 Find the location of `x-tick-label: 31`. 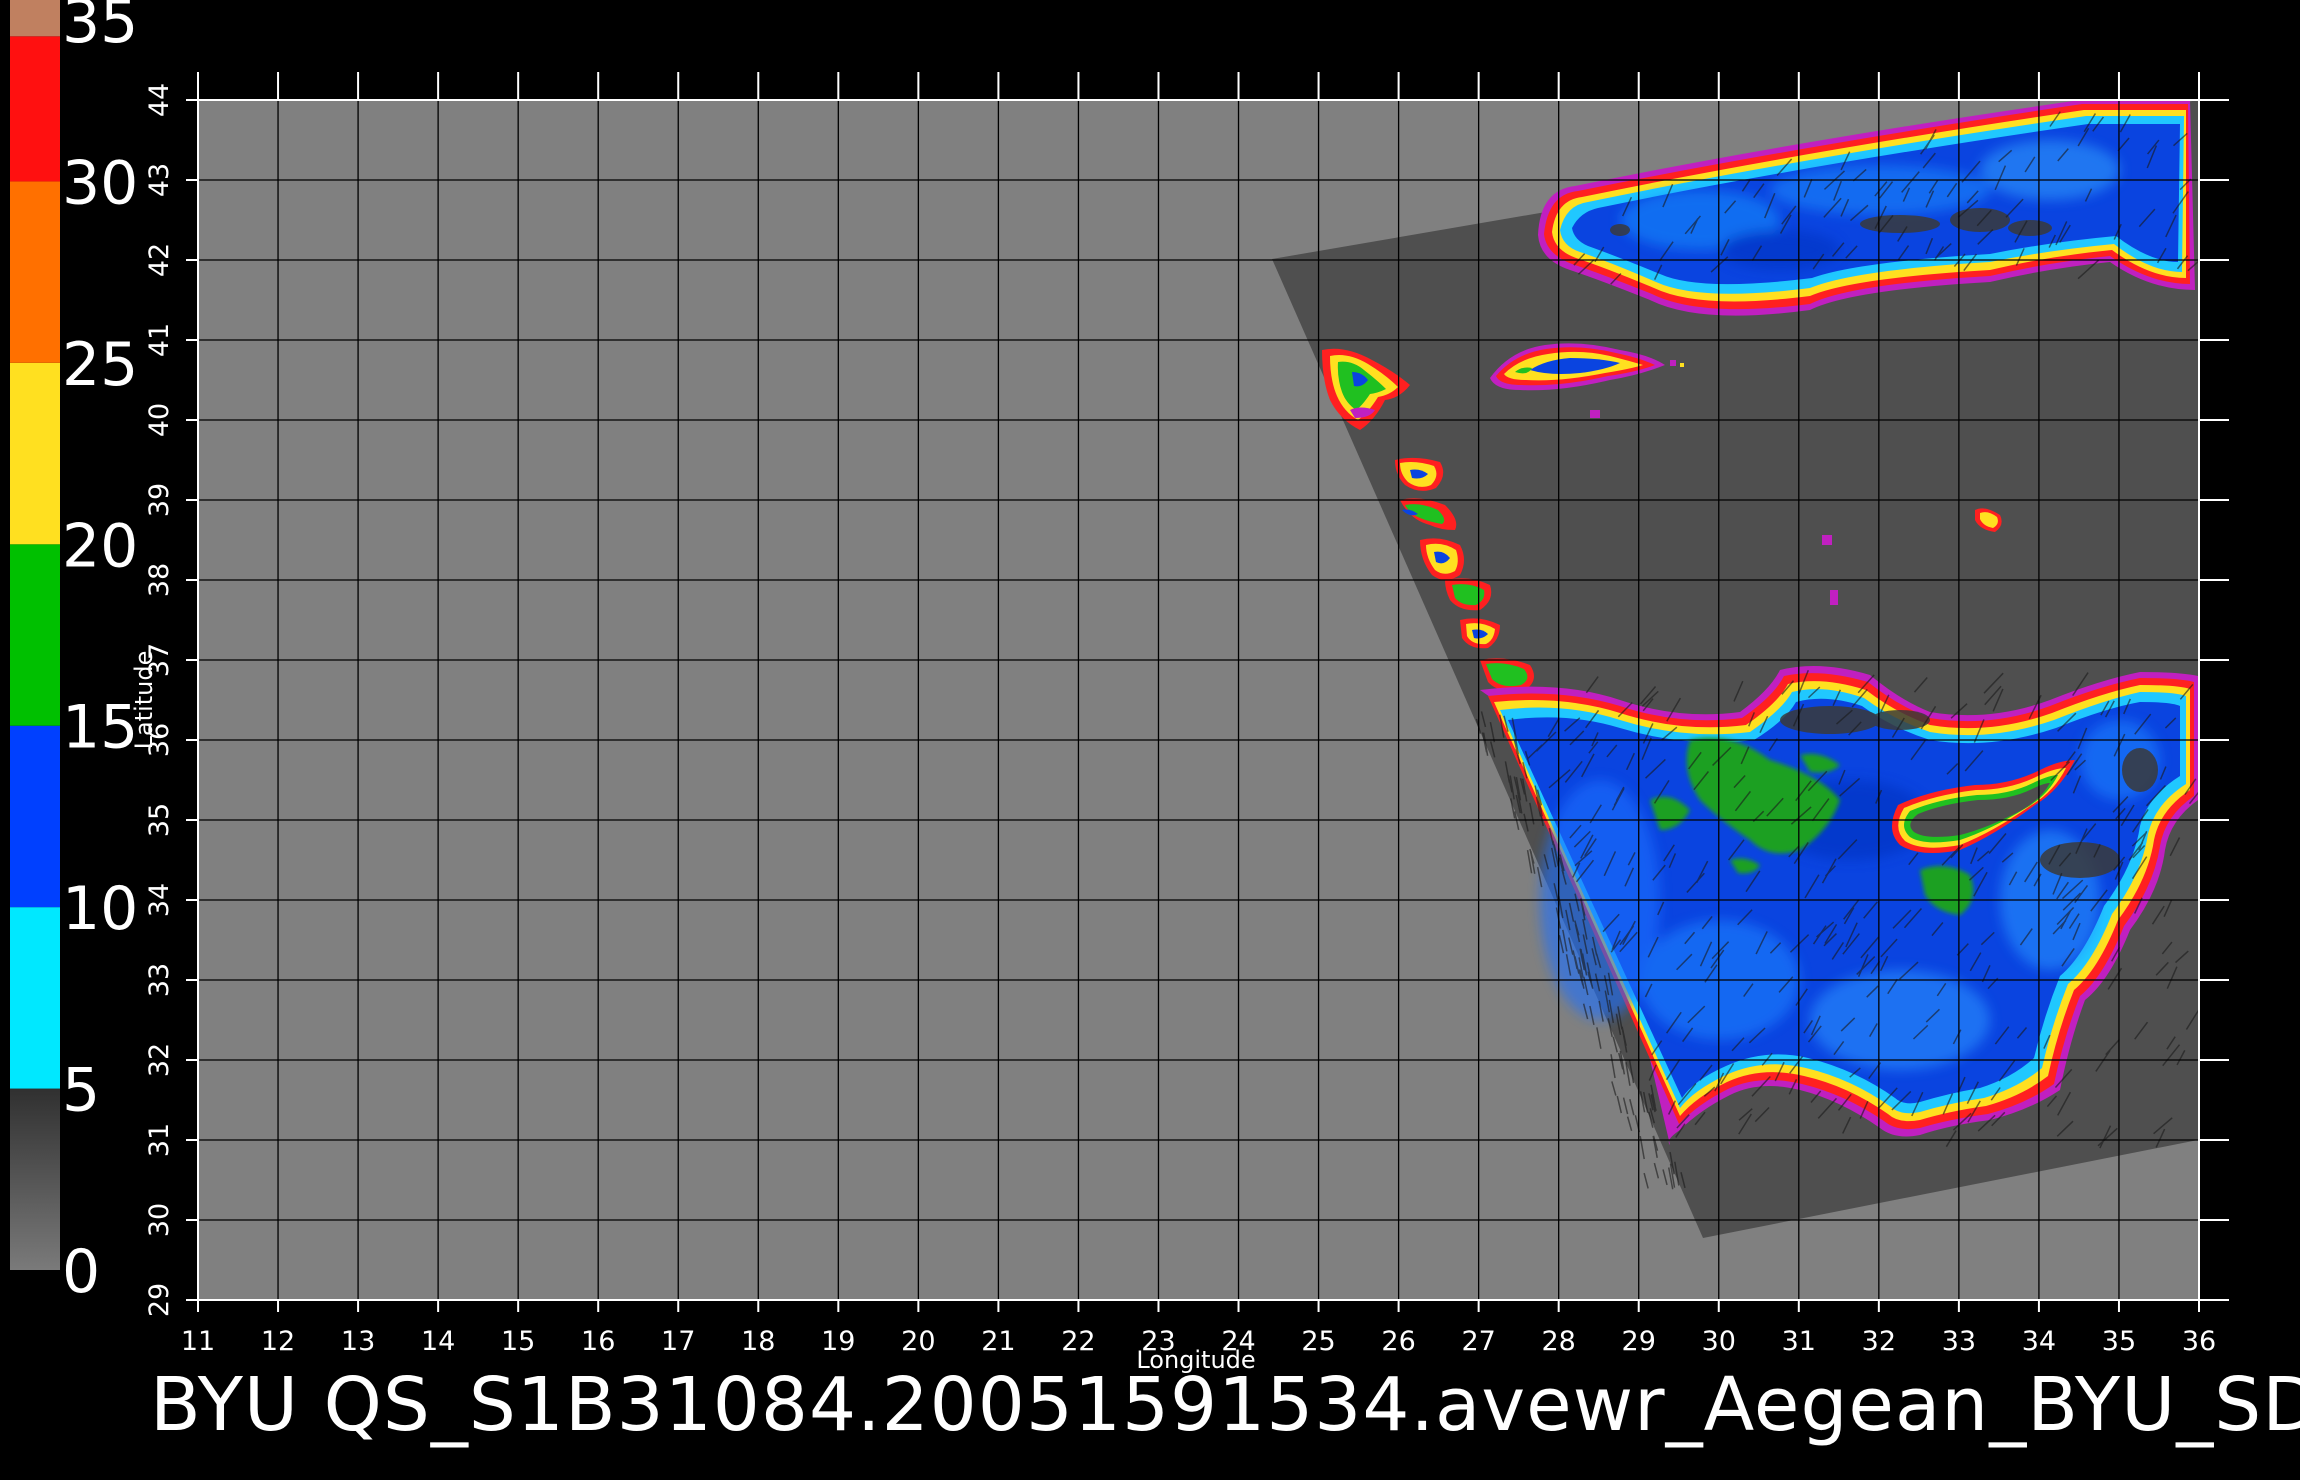

x-tick-label: 31 is located at coordinates (1799, 1341).